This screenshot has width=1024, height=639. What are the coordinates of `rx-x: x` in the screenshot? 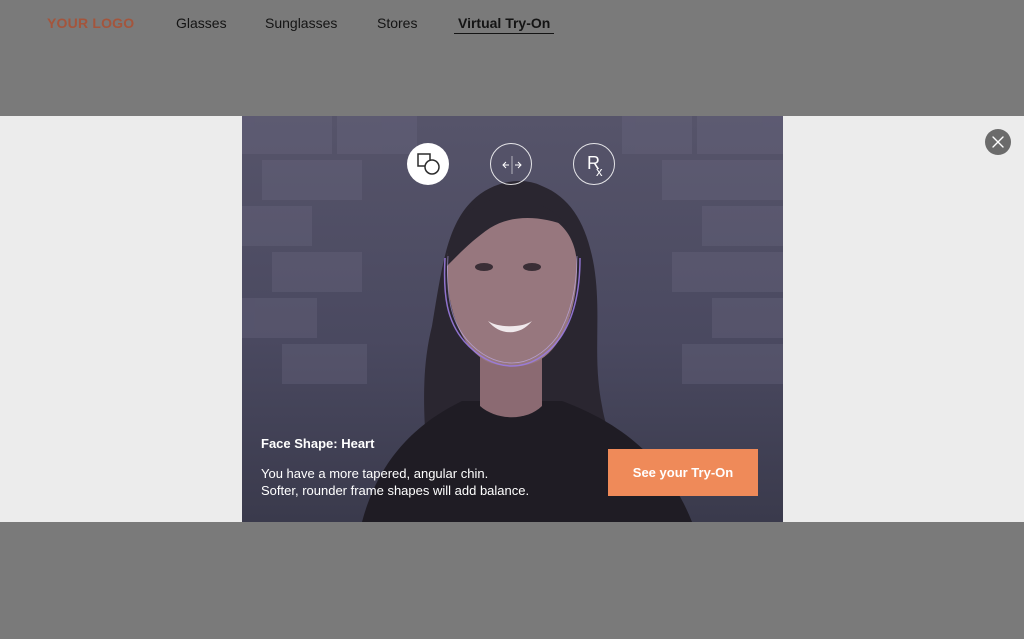 It's located at (599, 171).